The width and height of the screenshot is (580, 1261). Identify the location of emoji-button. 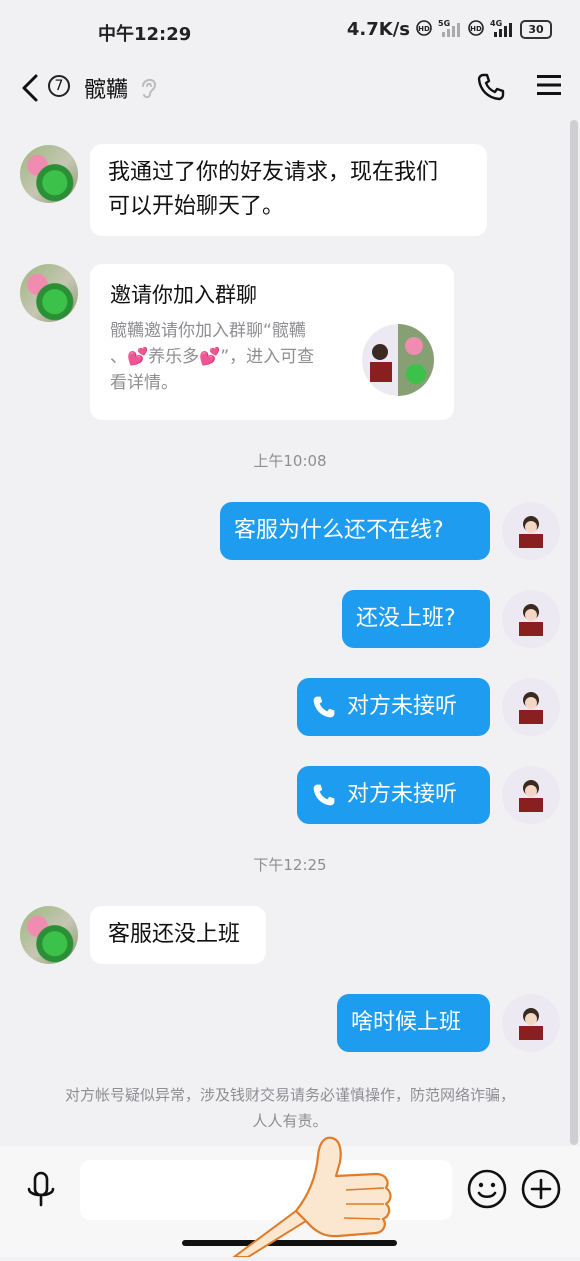
(487, 1191).